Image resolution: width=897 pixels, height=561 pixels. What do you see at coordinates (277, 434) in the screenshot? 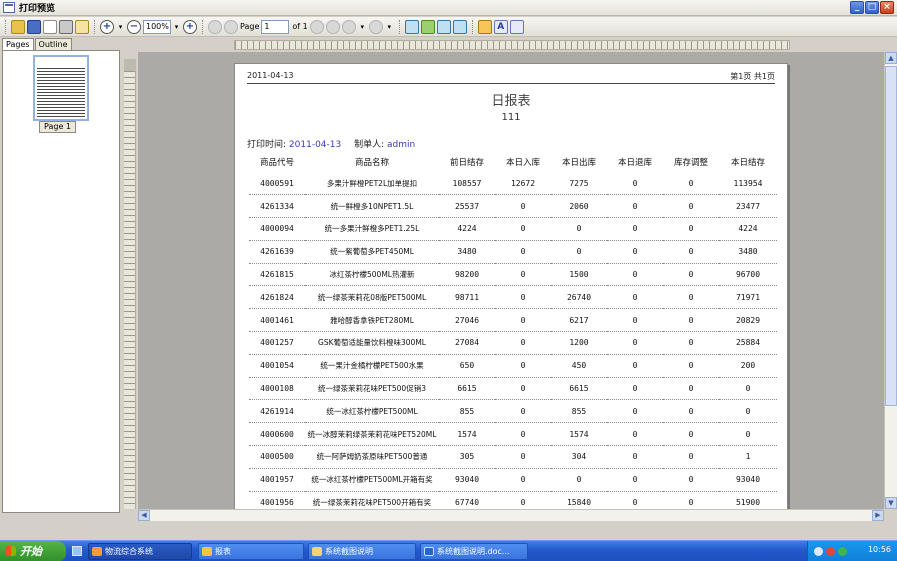
I see `table-cell: 4000600` at bounding box center [277, 434].